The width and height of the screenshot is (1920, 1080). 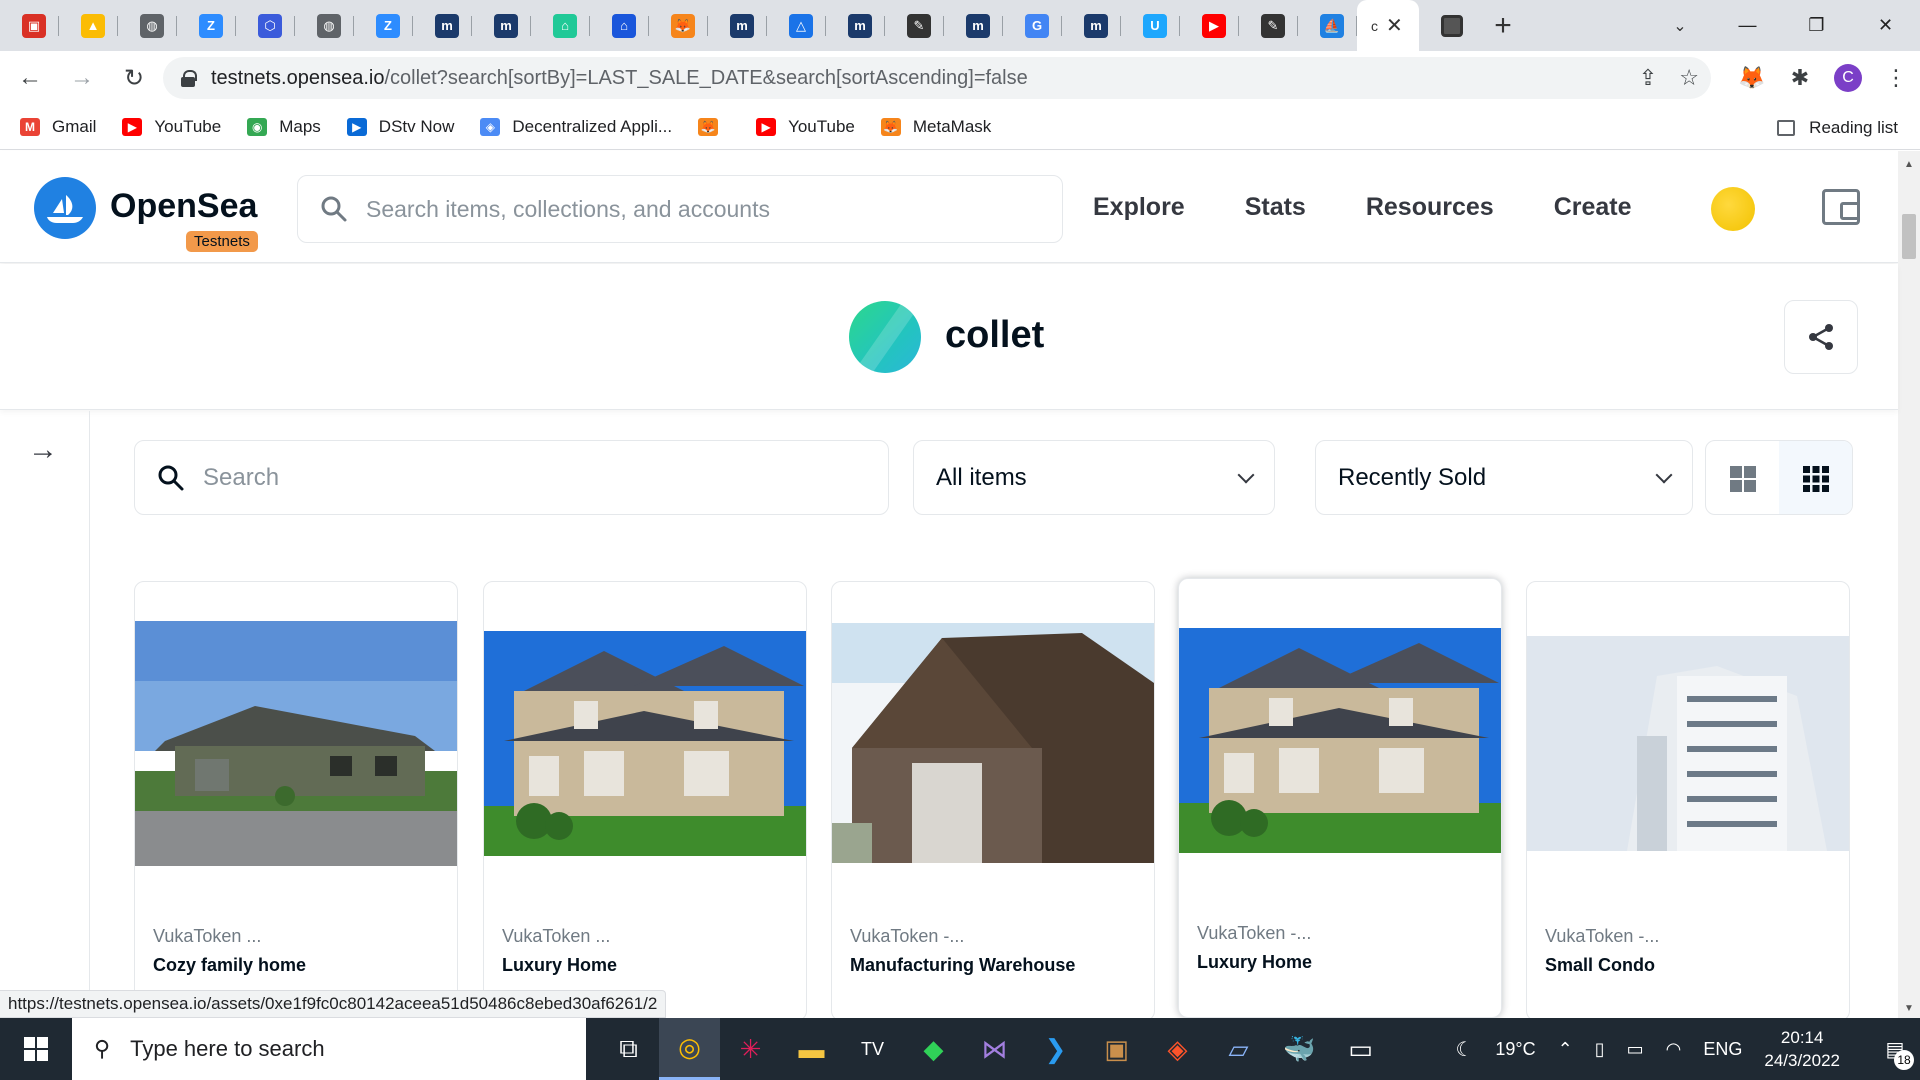 What do you see at coordinates (189, 78) in the screenshot?
I see `lock-icon` at bounding box center [189, 78].